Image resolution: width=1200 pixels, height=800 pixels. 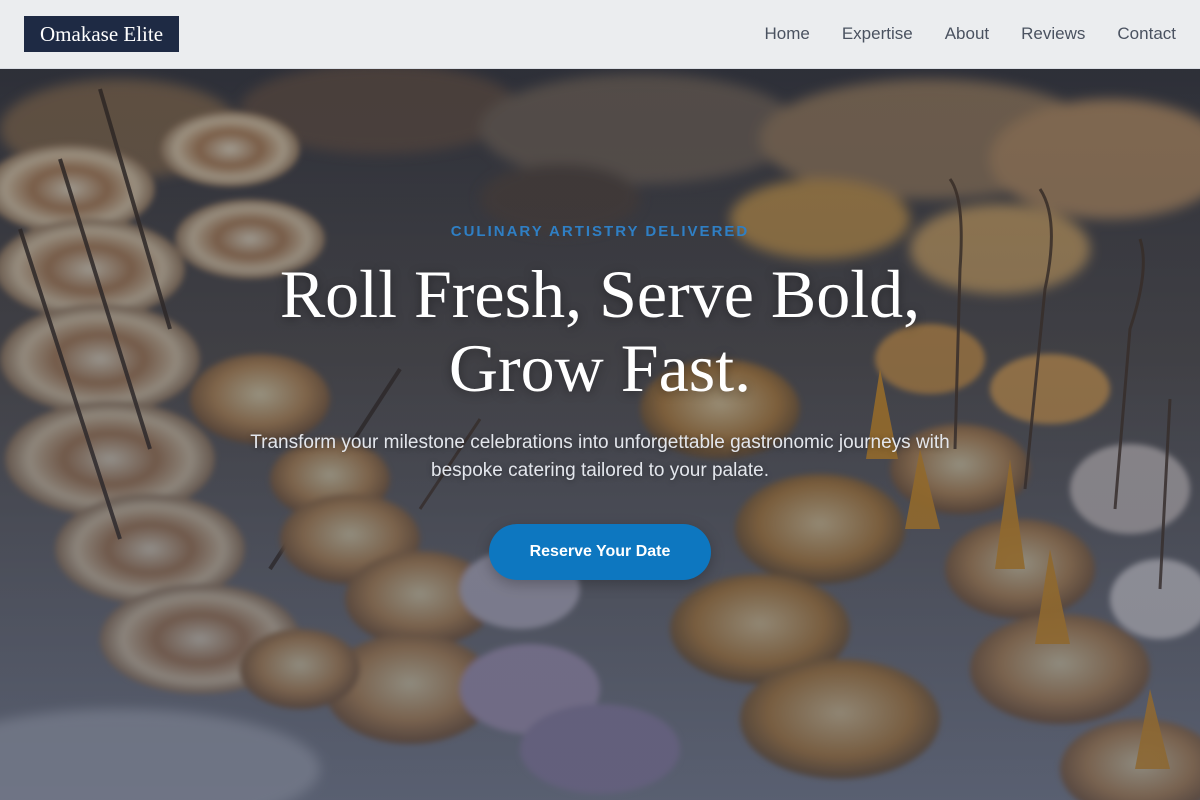 I want to click on nav-link-home: Home, so click(x=786, y=34).